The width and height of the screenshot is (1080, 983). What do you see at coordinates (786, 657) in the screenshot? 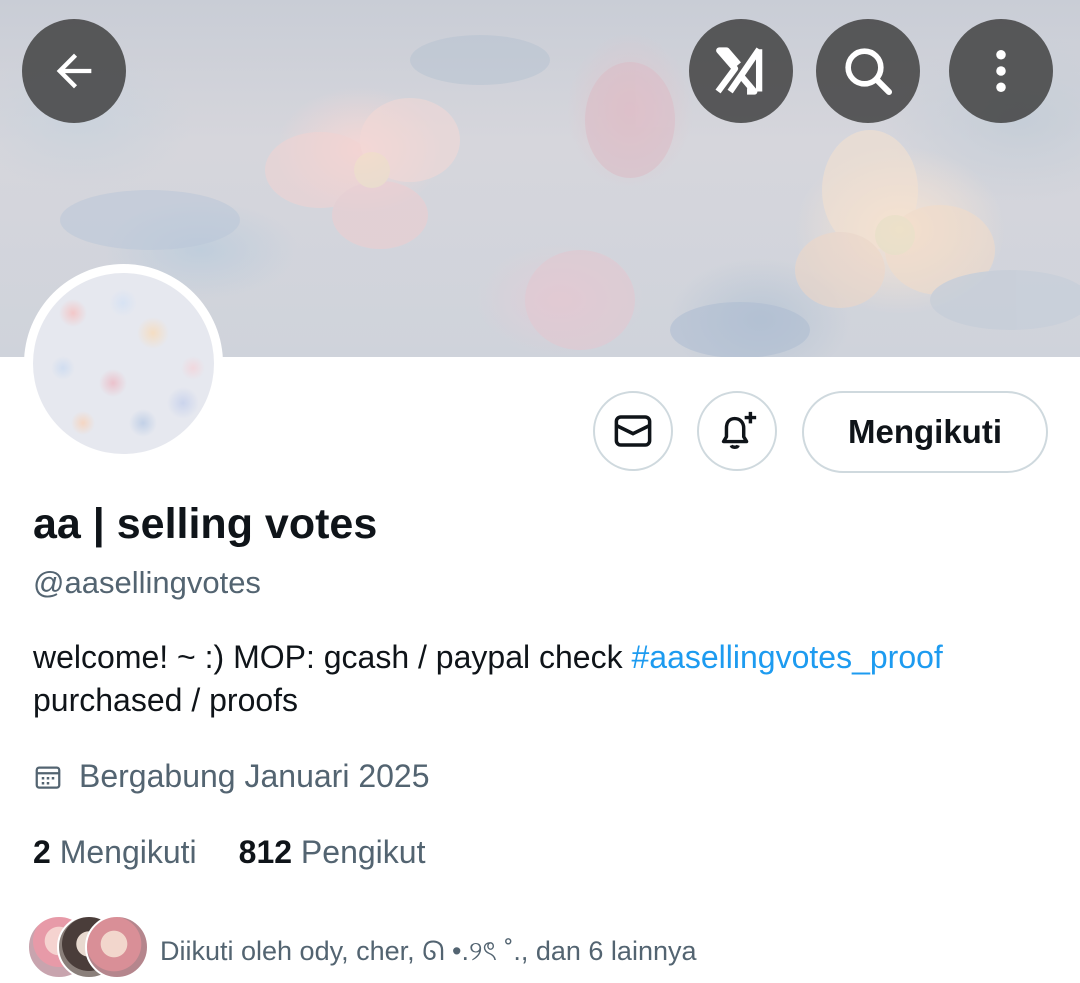
I see `bio-hashtag-link: #aasellingvotes_proof` at bounding box center [786, 657].